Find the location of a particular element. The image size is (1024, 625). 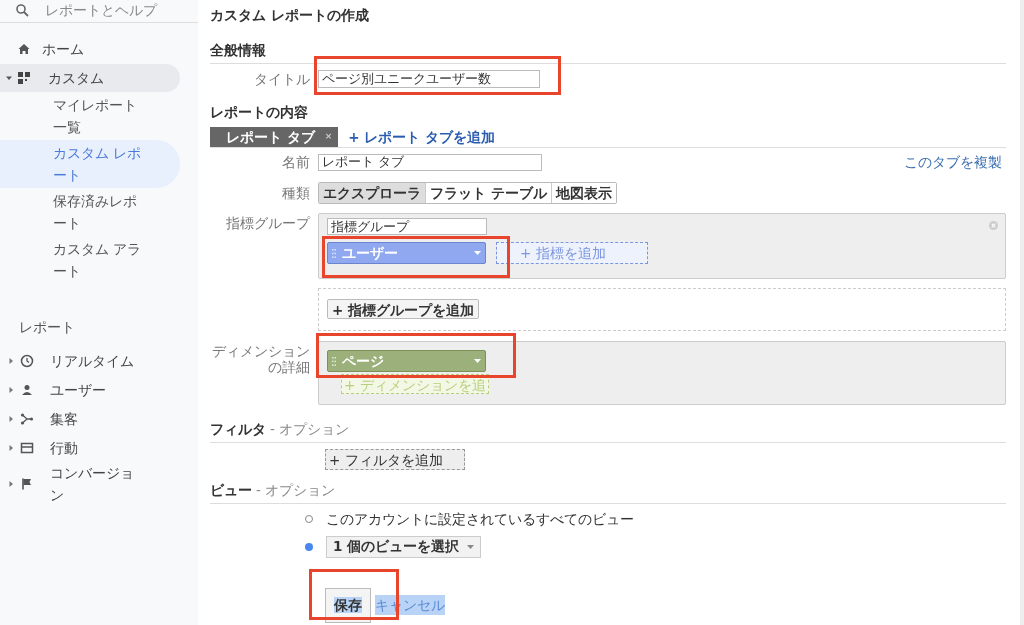

nav-item: ホーム is located at coordinates (90, 49).